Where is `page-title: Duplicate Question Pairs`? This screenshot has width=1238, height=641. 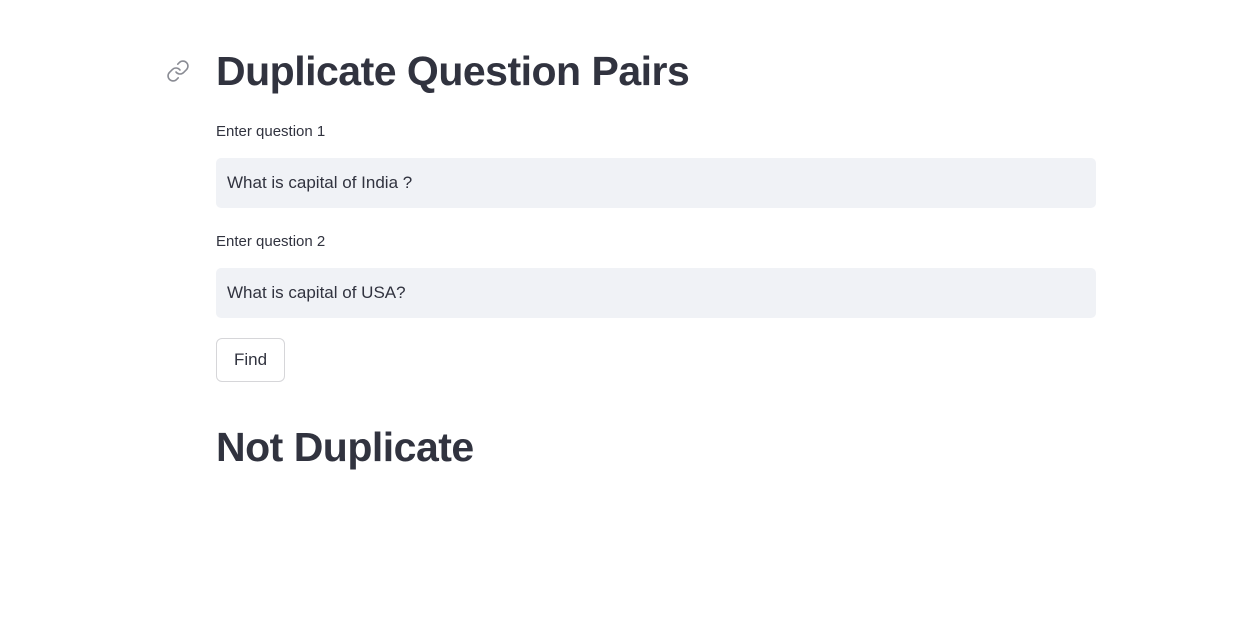 page-title: Duplicate Question Pairs is located at coordinates (453, 71).